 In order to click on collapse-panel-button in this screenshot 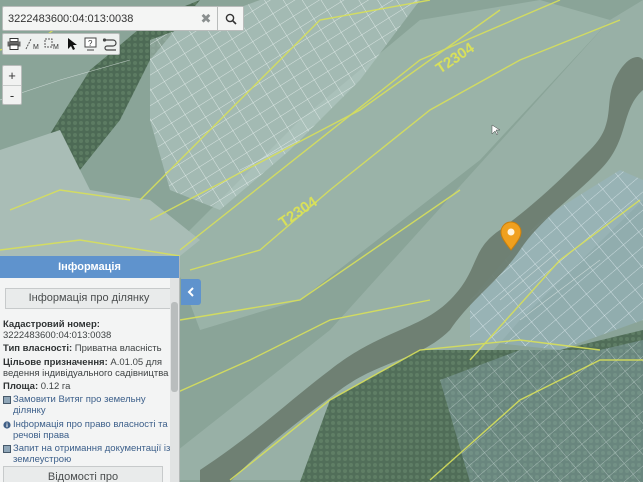, I will do `click(191, 292)`.